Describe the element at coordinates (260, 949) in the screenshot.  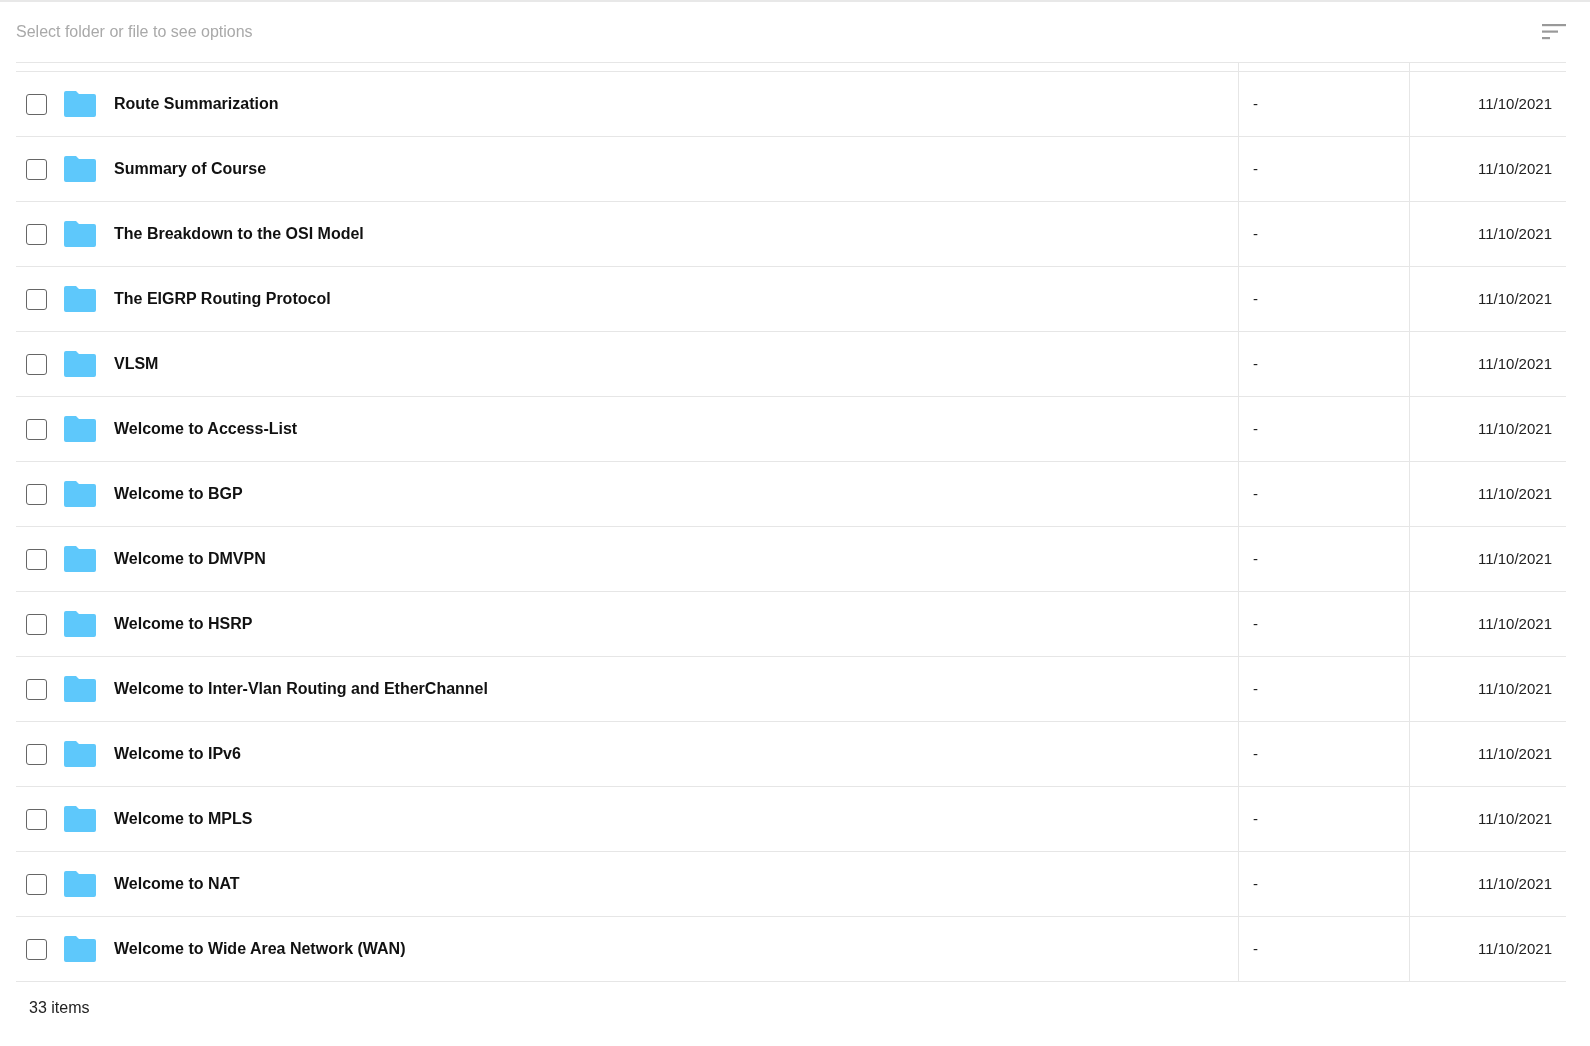
I see `folder-name: Welcome to Wide Area Network (WAN)` at that location.